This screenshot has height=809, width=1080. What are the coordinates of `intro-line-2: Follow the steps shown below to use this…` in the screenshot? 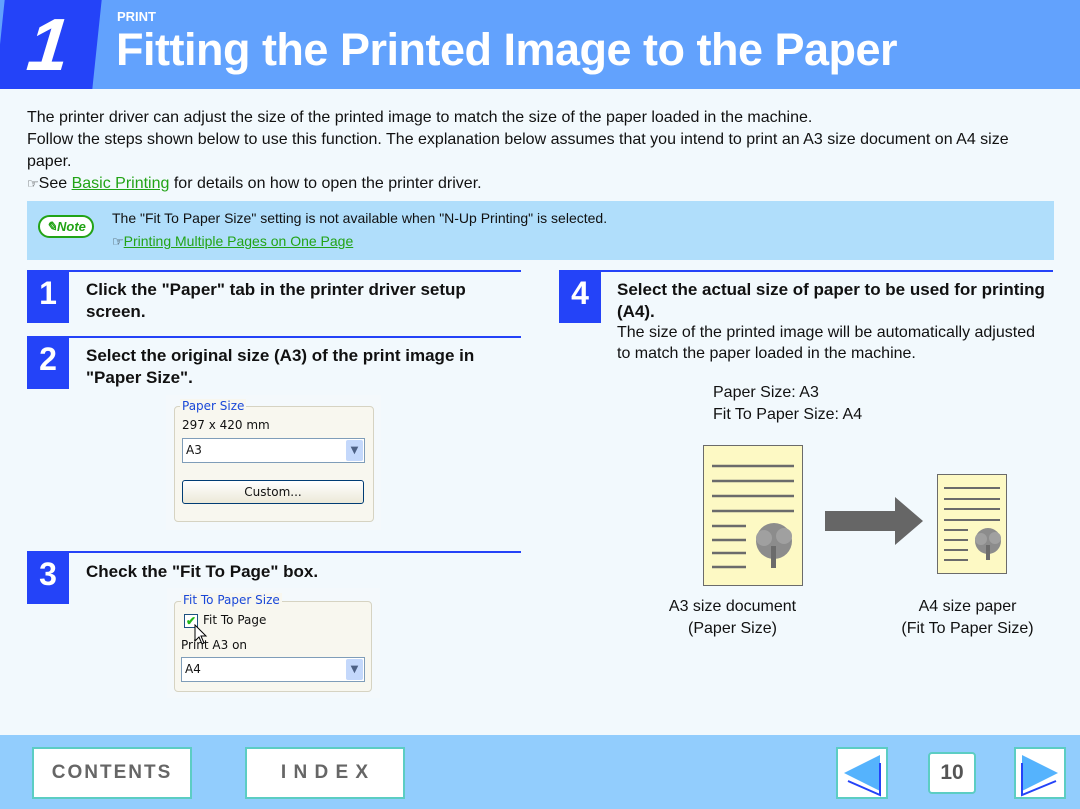 It's located at (518, 150).